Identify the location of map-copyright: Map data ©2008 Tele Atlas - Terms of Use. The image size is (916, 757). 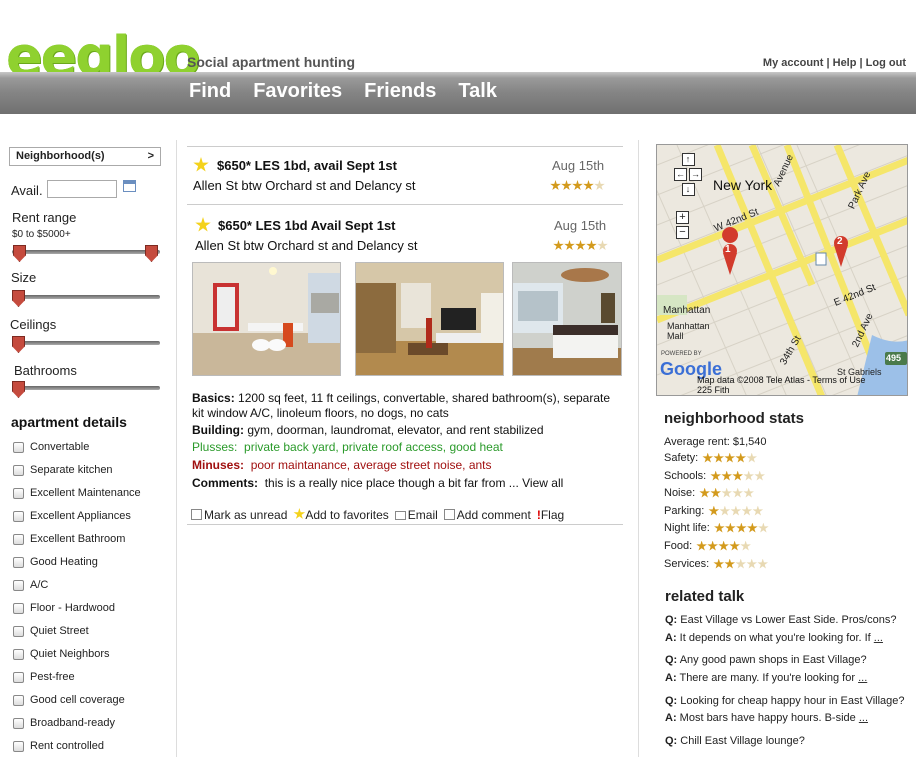
(781, 380).